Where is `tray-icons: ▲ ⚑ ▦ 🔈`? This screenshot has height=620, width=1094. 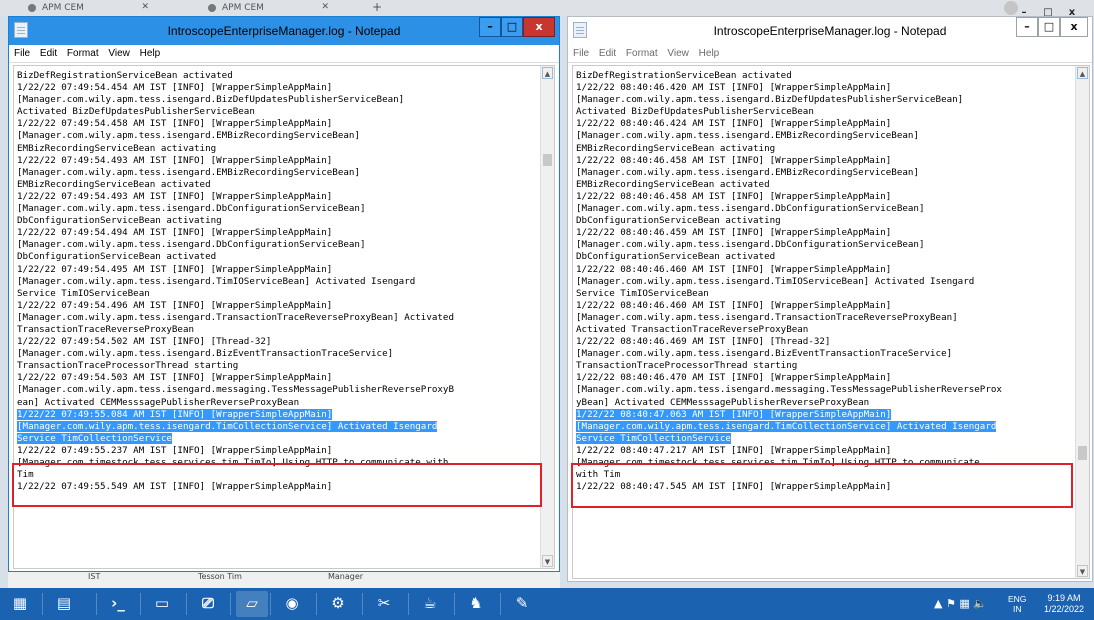
tray-icons: ▲ ⚑ ▦ 🔈 is located at coordinates (960, 603).